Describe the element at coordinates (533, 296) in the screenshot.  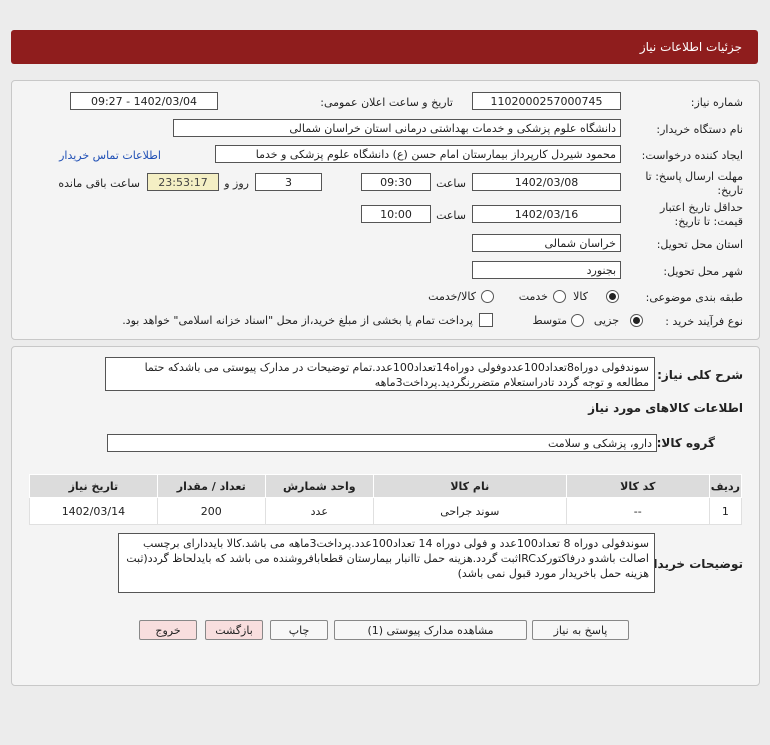
I see `category-option-service: خدمت` at that location.